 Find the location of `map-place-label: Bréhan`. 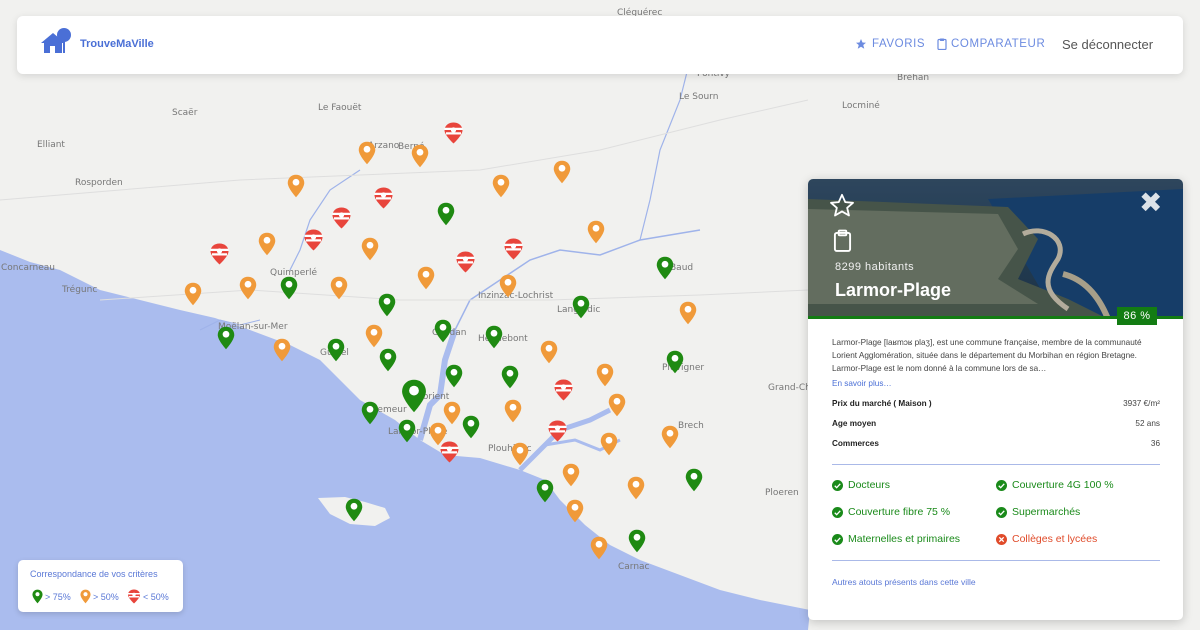

map-place-label: Bréhan is located at coordinates (913, 78).